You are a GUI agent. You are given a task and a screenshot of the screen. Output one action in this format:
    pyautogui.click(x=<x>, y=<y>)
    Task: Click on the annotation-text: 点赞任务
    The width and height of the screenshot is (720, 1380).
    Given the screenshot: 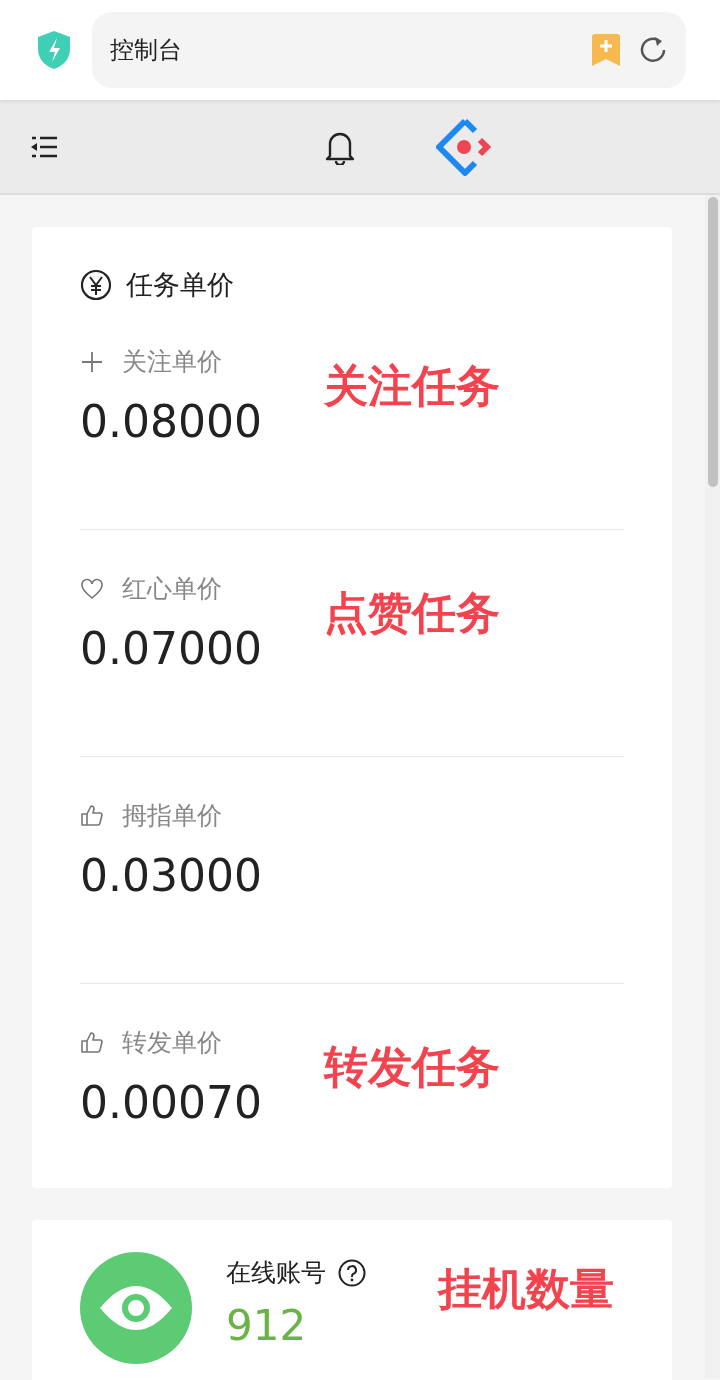 What is the action you would take?
    pyautogui.click(x=412, y=613)
    